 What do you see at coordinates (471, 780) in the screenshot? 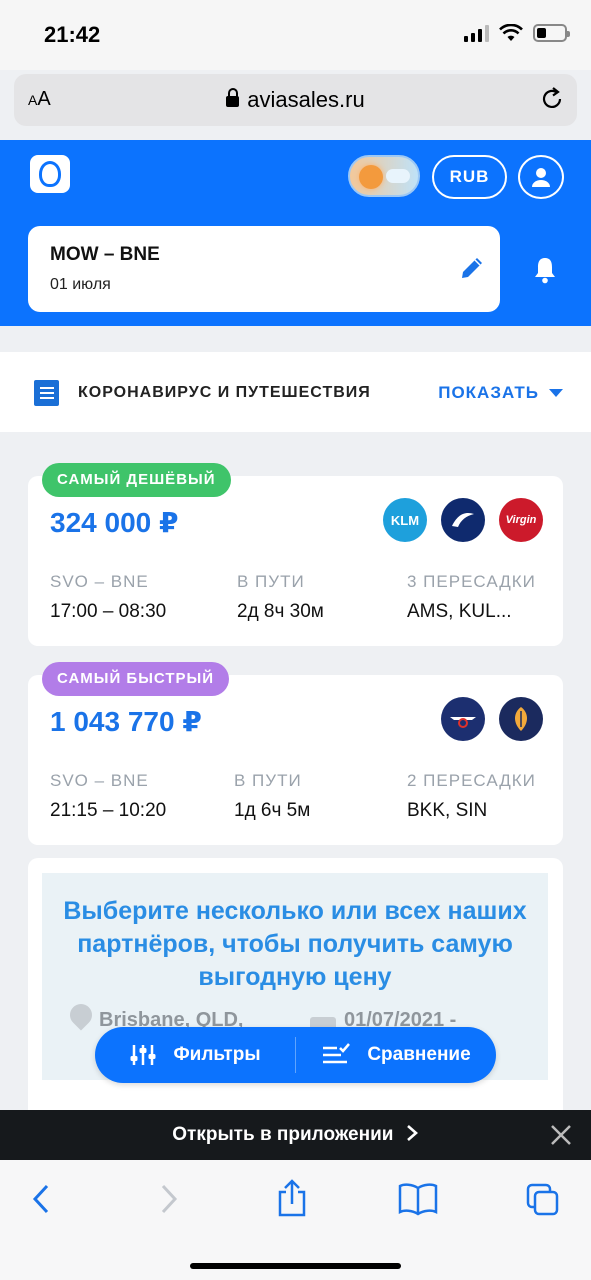
I see `stops-label: 2 ПЕРЕСАДКИ` at bounding box center [471, 780].